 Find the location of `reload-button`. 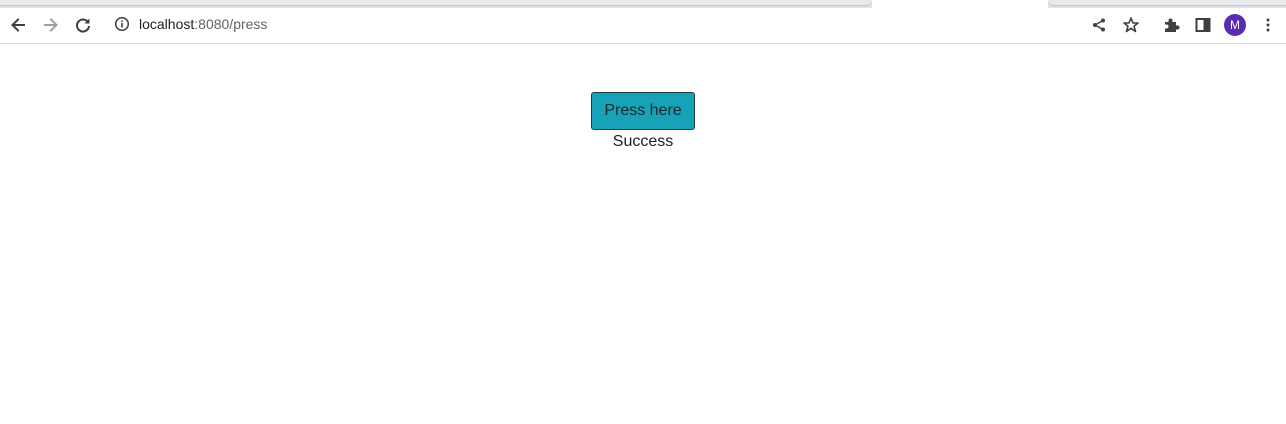

reload-button is located at coordinates (83, 25).